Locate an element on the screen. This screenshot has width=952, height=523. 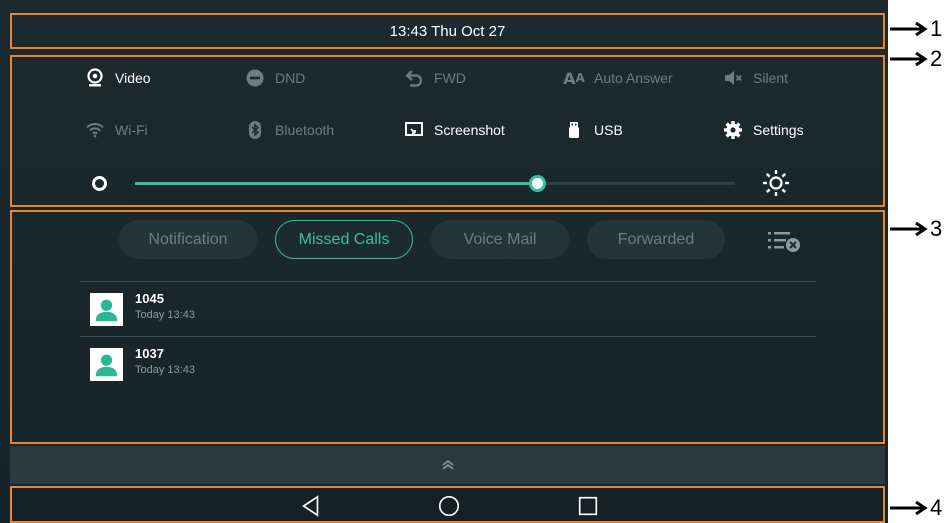
callout-1: 1 is located at coordinates (915, 29).